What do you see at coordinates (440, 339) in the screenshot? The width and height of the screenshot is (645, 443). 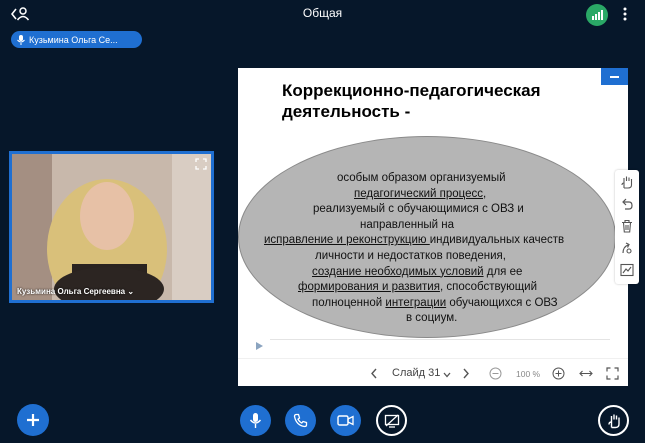 I see `slide-divider` at bounding box center [440, 339].